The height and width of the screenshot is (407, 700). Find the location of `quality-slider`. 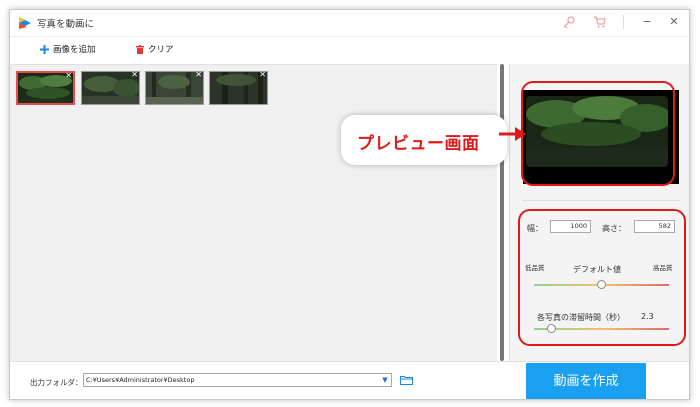

quality-slider is located at coordinates (601, 284).